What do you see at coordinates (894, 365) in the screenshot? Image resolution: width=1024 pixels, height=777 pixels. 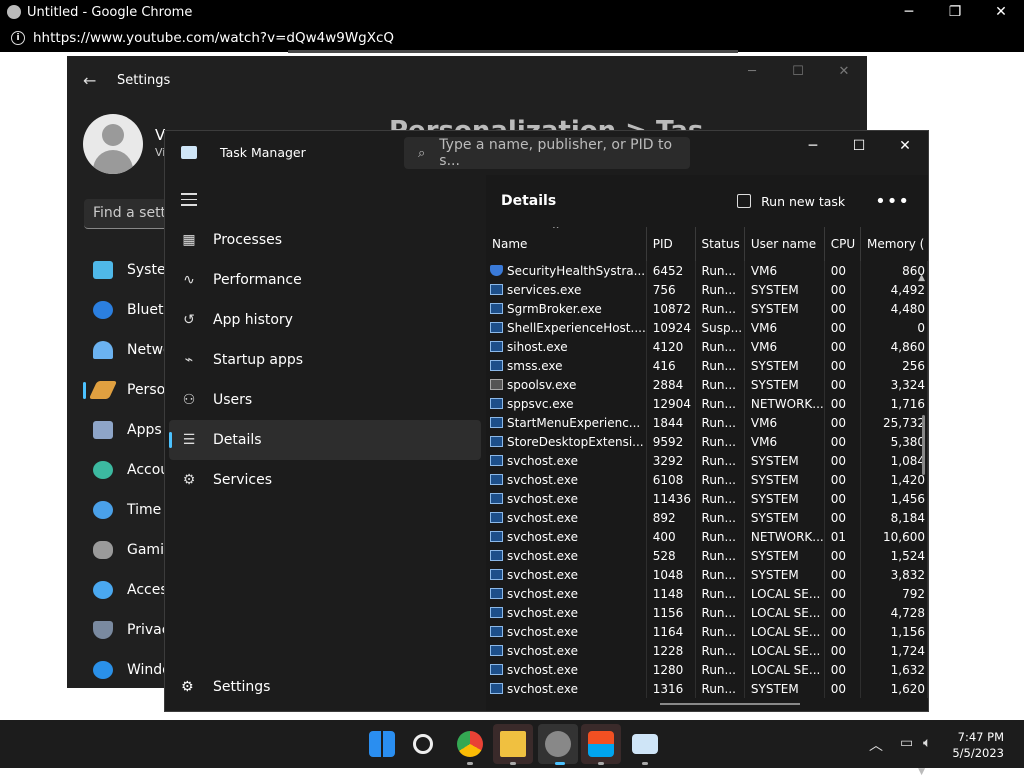 I see `memory-cell: 256` at bounding box center [894, 365].